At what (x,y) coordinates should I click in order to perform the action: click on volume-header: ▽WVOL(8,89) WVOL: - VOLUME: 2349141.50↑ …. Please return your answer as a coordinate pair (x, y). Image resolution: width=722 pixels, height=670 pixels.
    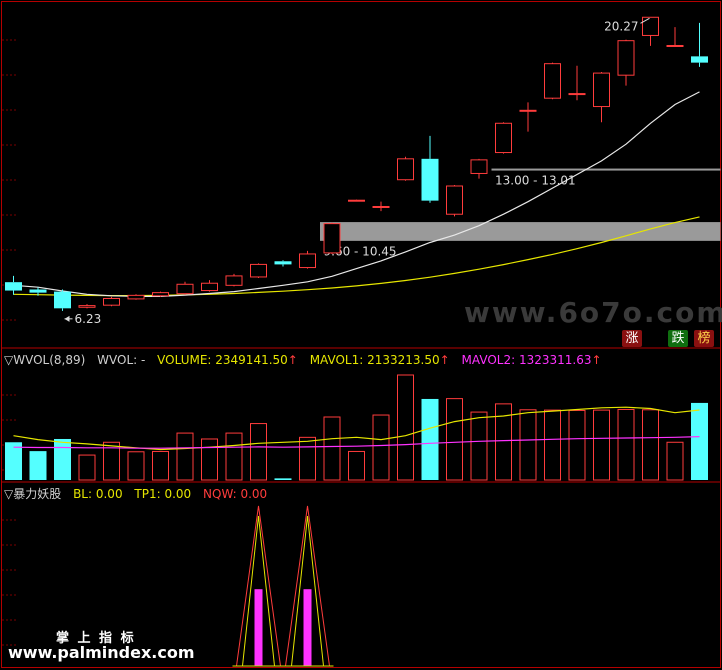
    Looking at the image, I should click on (307, 360).